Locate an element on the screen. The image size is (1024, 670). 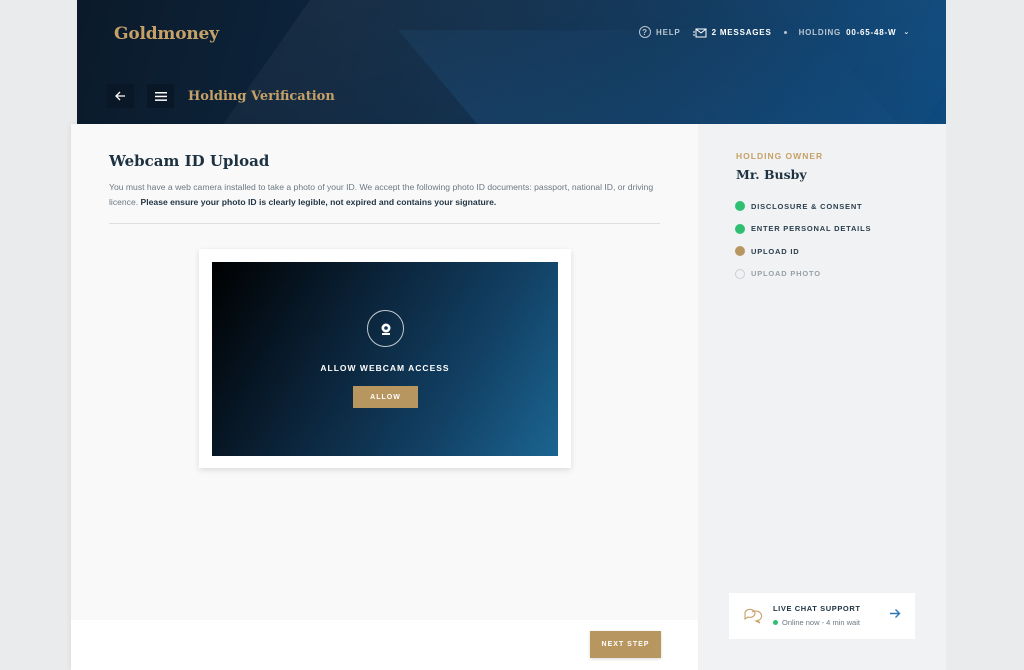
arrow-left-icon is located at coordinates (120, 96).